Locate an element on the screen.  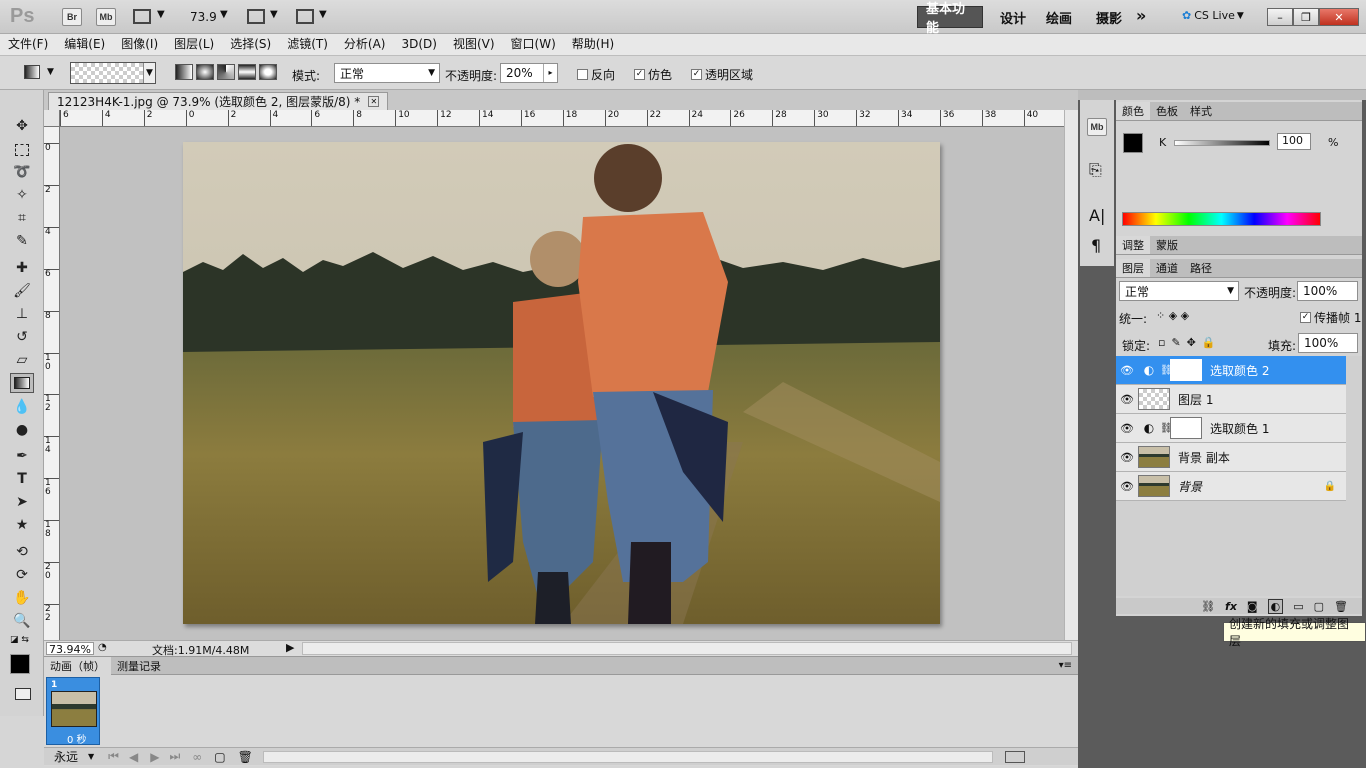
diamond-gradient-icon is located at coordinates (268, 72).